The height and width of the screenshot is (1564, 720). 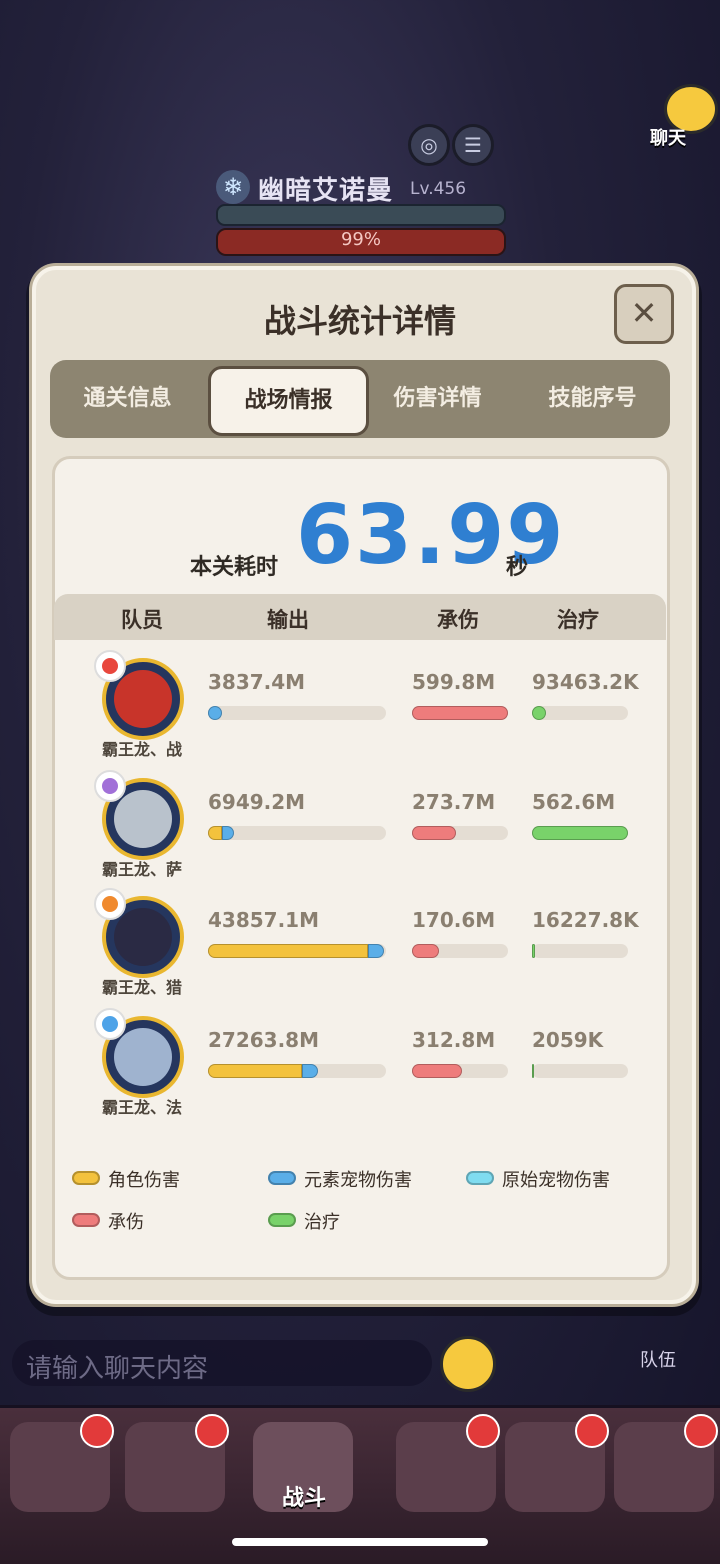 I want to click on legend: 角色伤害 元素宠物伤害 原始宠物伤害承伤 治疗, so click(x=362, y=1203).